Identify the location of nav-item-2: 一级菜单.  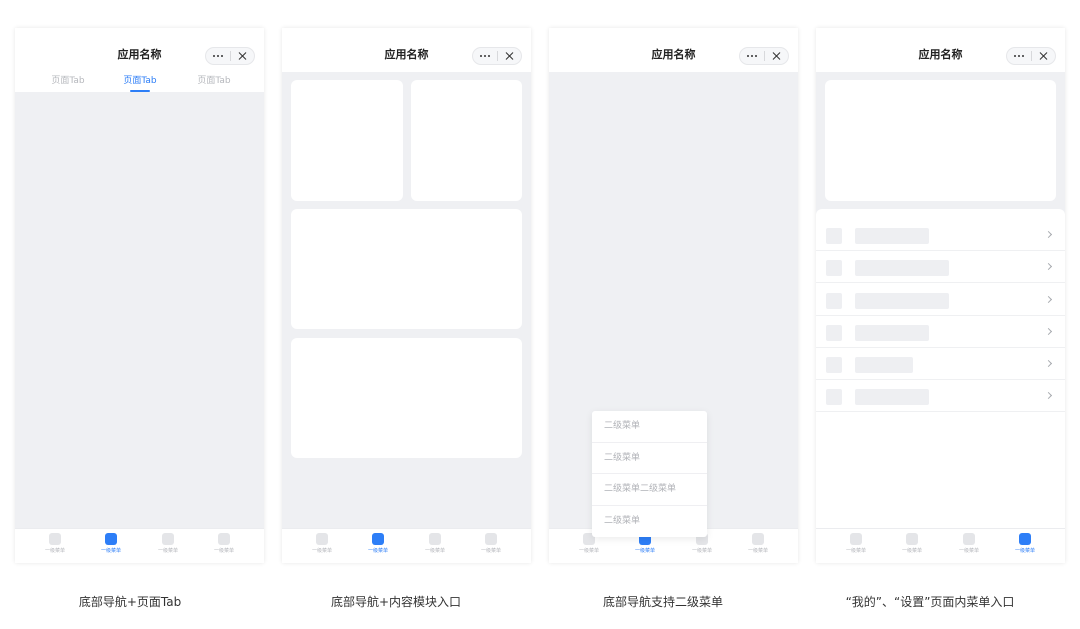
(912, 544).